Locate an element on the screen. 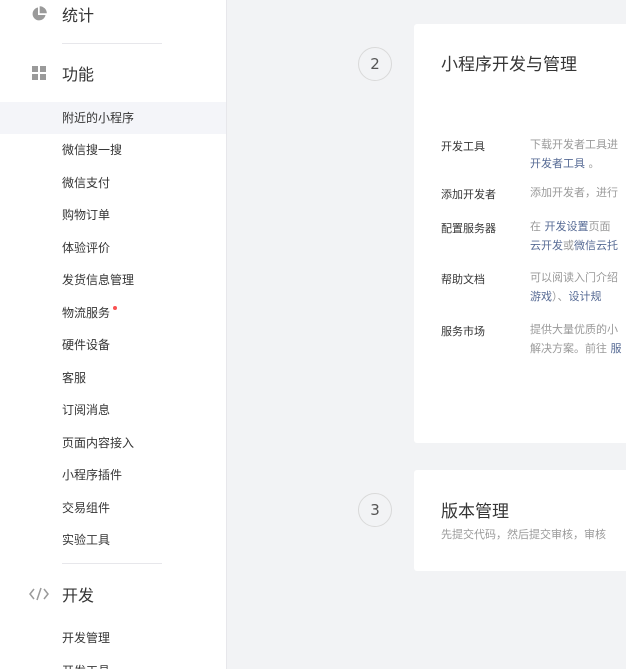 This screenshot has height=669, width=626. text-fragment: 解决方案。前往 is located at coordinates (570, 348).